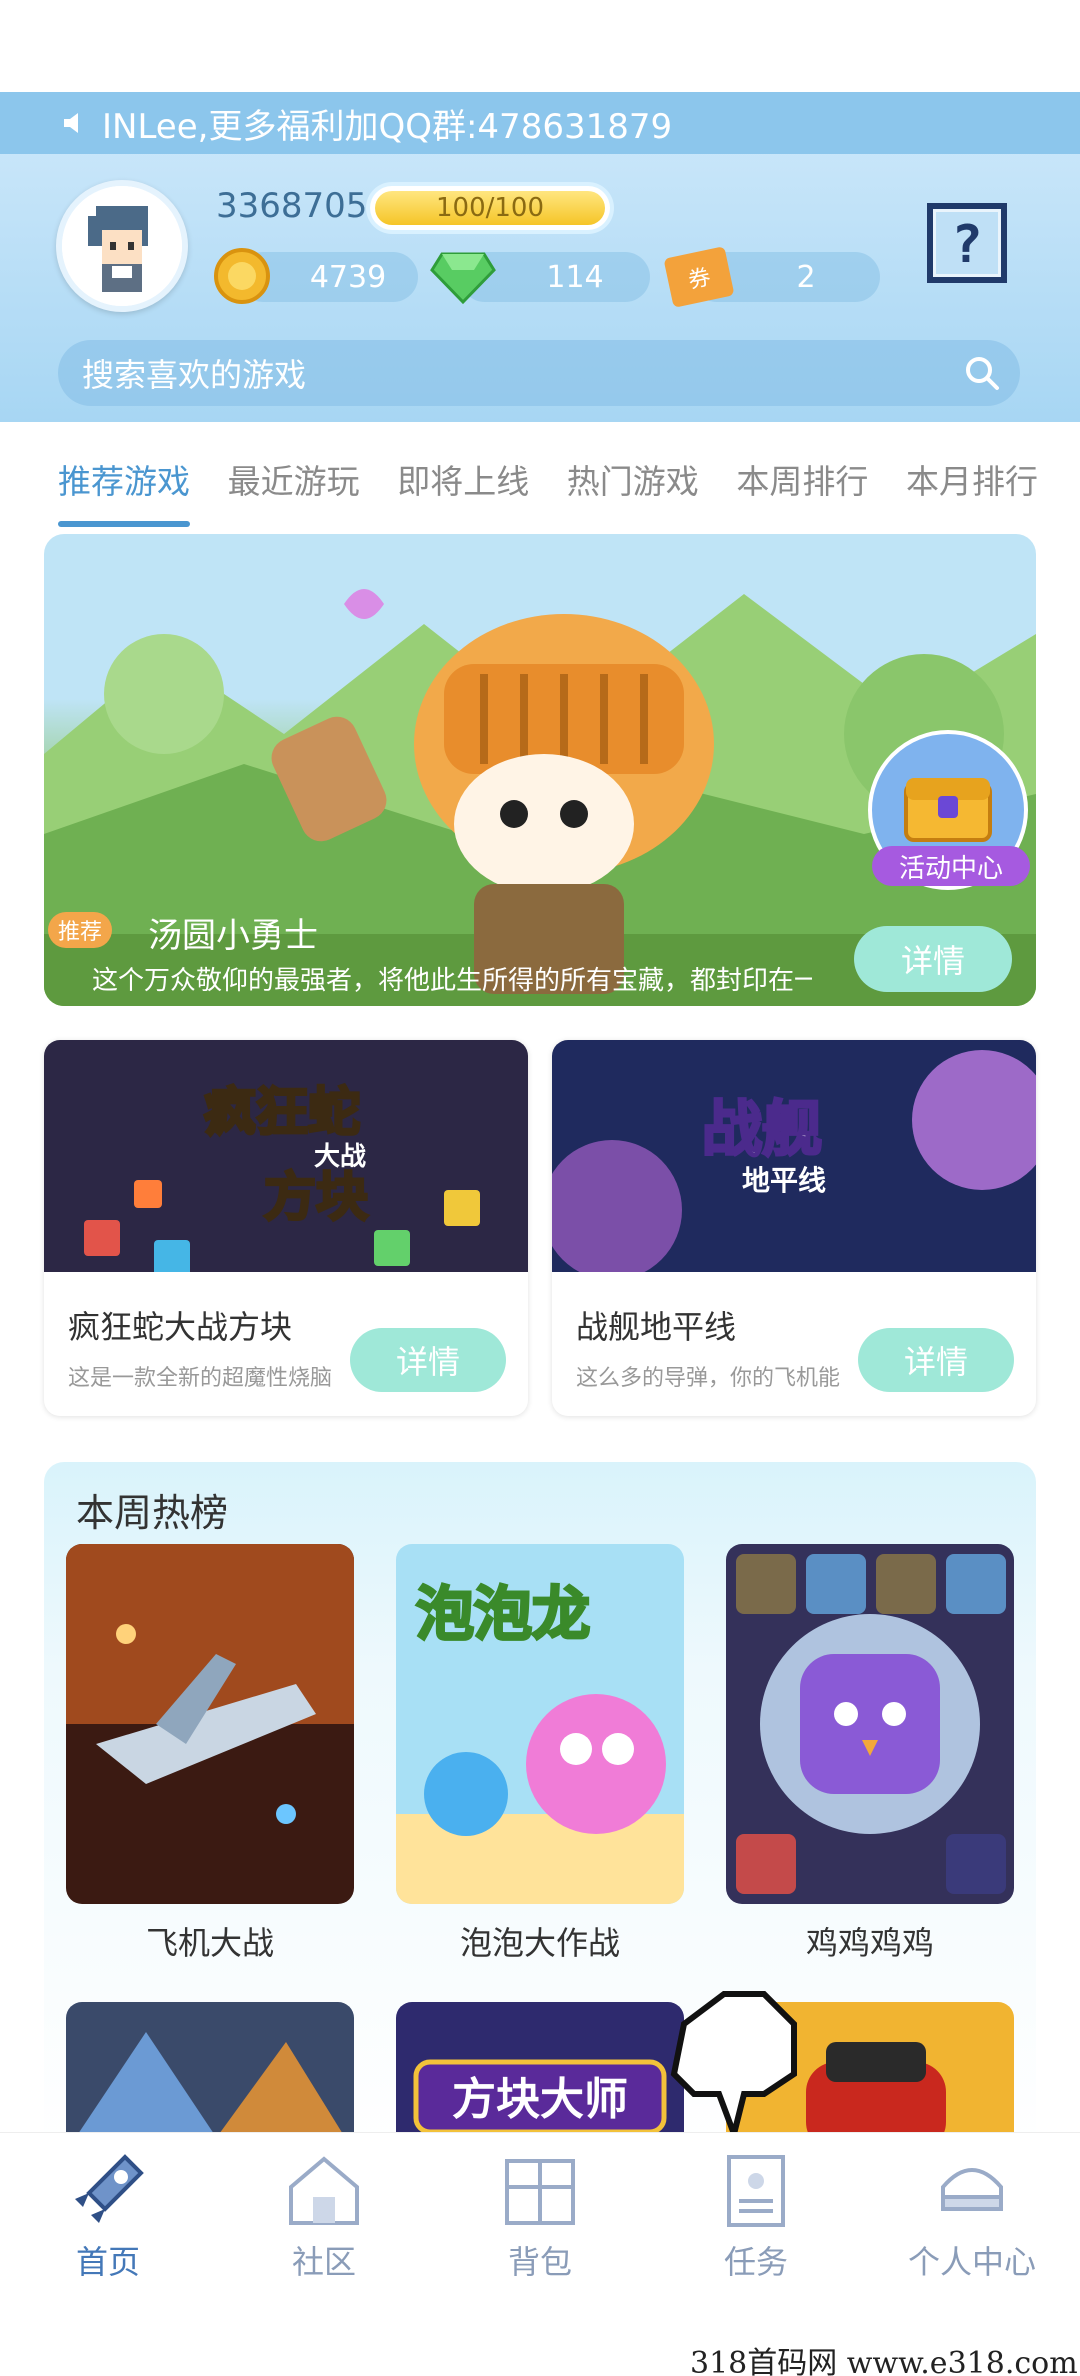 The height and width of the screenshot is (2376, 1080). Describe the element at coordinates (806, 277) in the screenshot. I see `ticket-count: 2` at that location.